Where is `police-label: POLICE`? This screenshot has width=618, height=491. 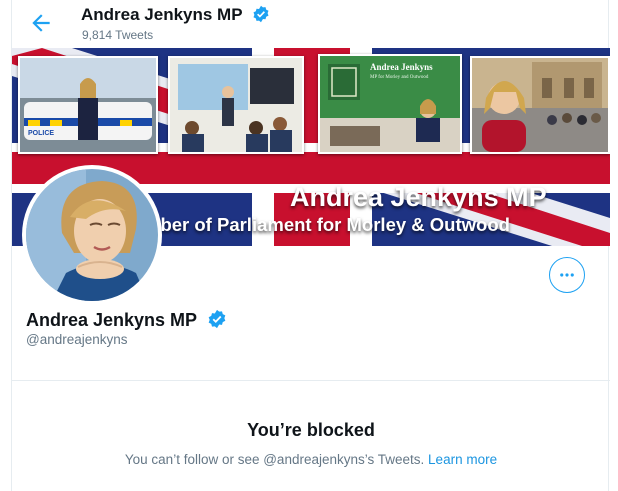
police-label: POLICE is located at coordinates (41, 133).